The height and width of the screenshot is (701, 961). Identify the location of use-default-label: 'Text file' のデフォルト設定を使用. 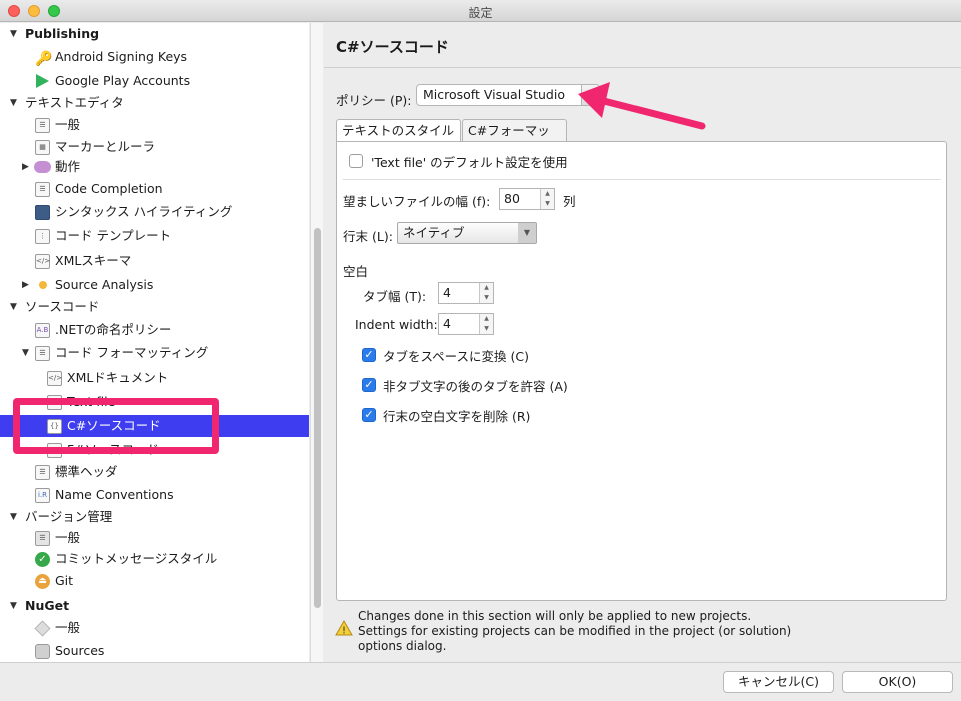
(469, 162).